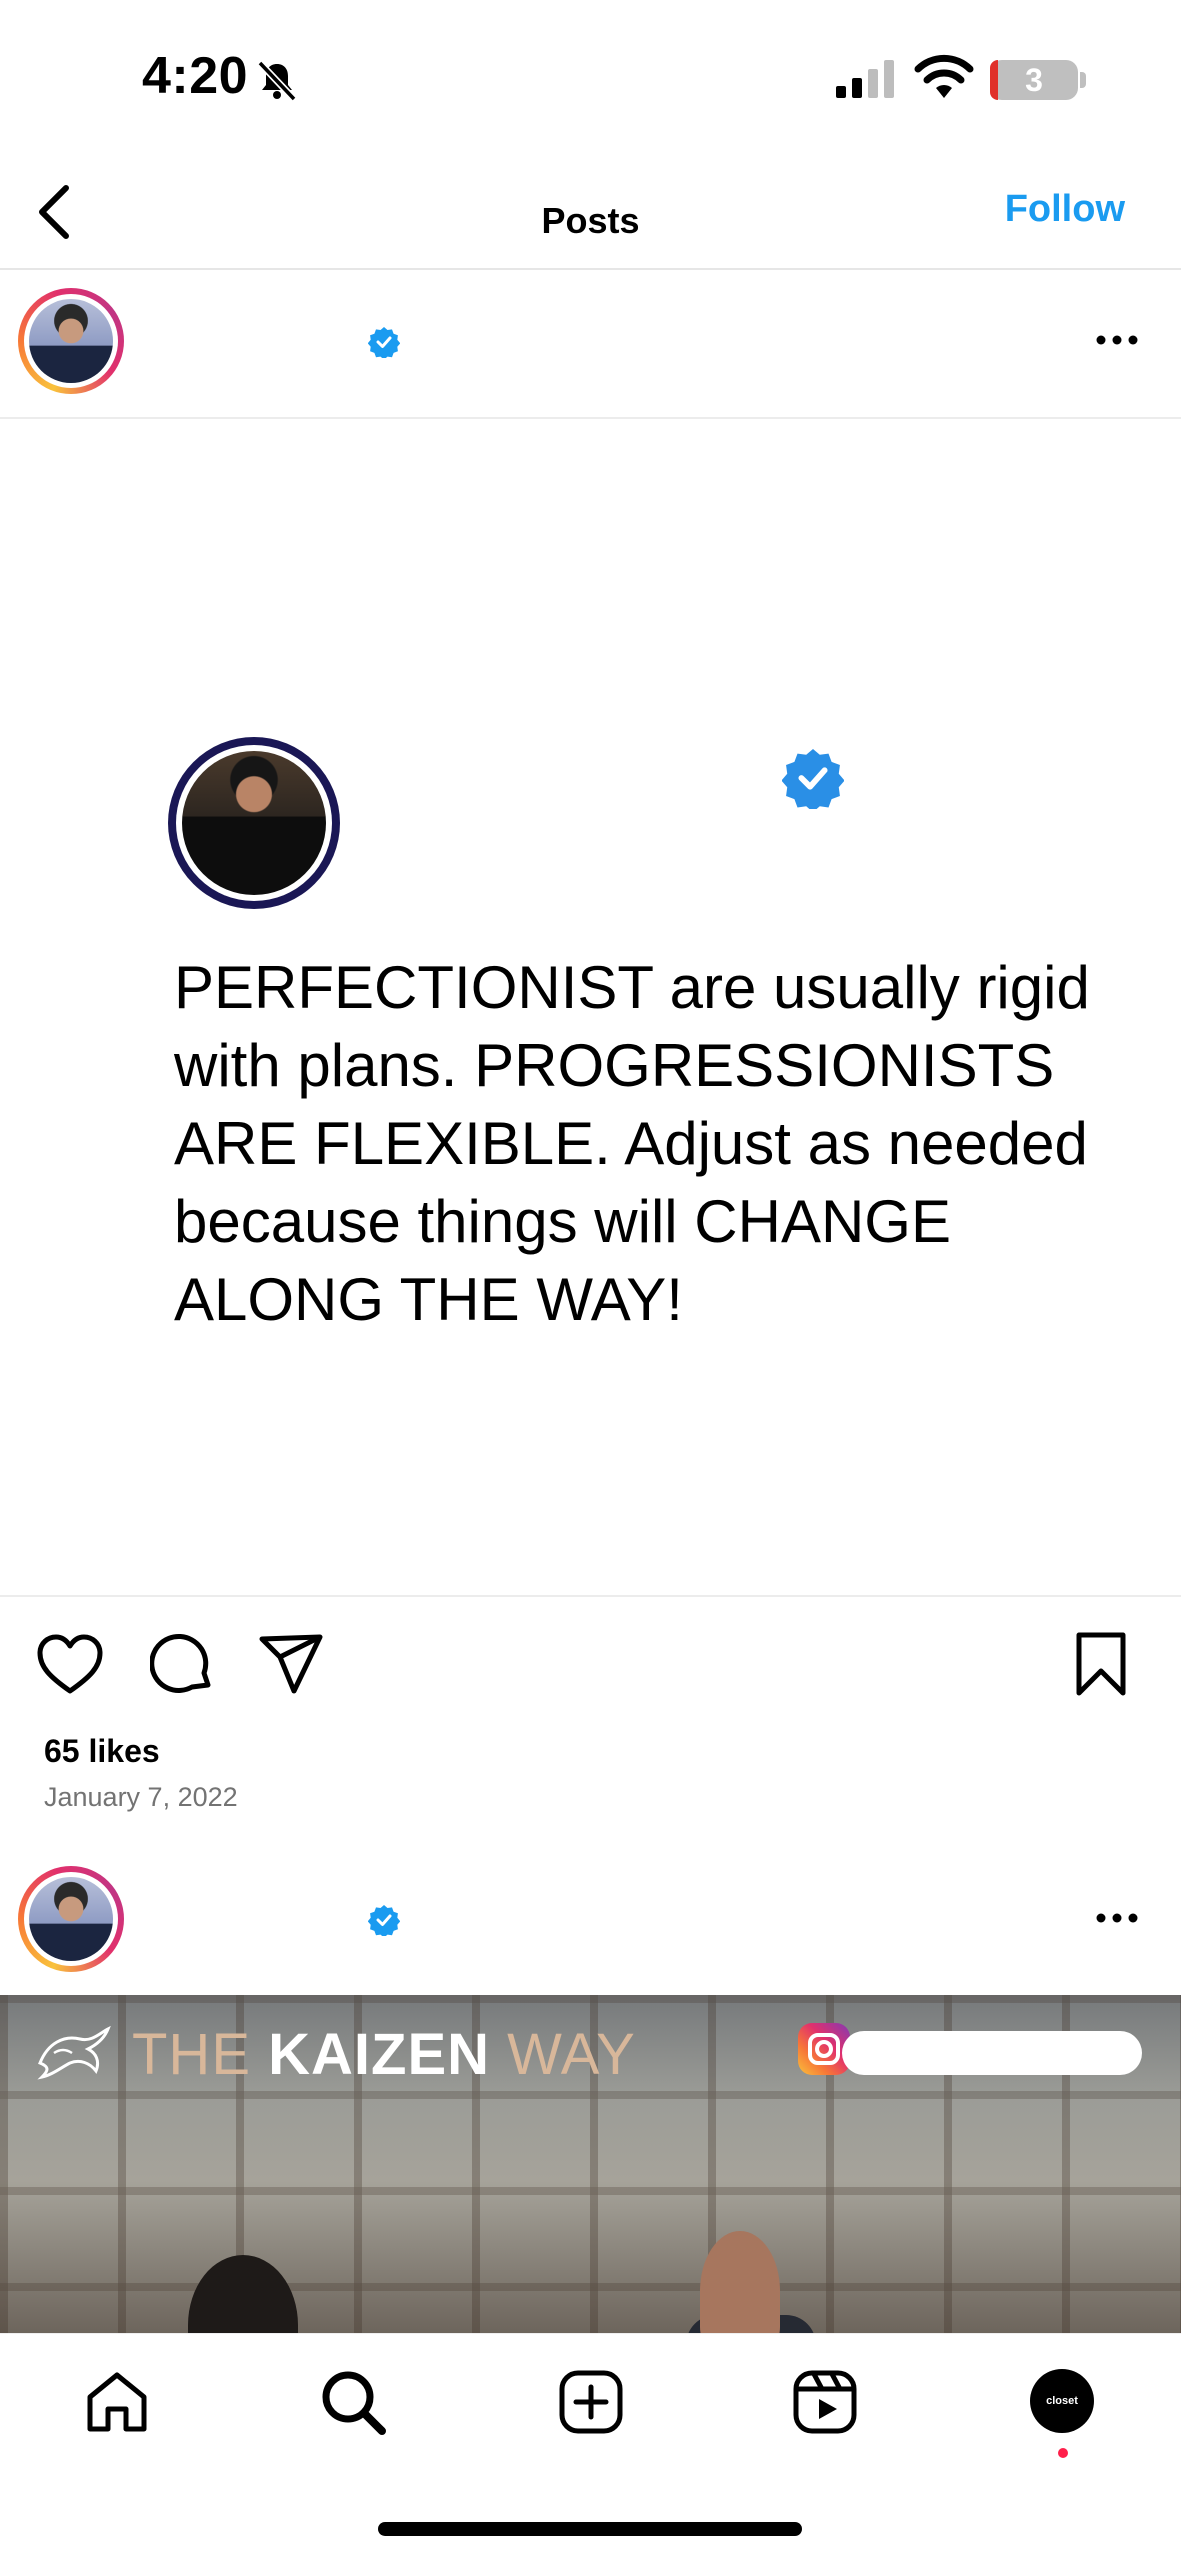  I want to click on battery-percent: 3, so click(1034, 80).